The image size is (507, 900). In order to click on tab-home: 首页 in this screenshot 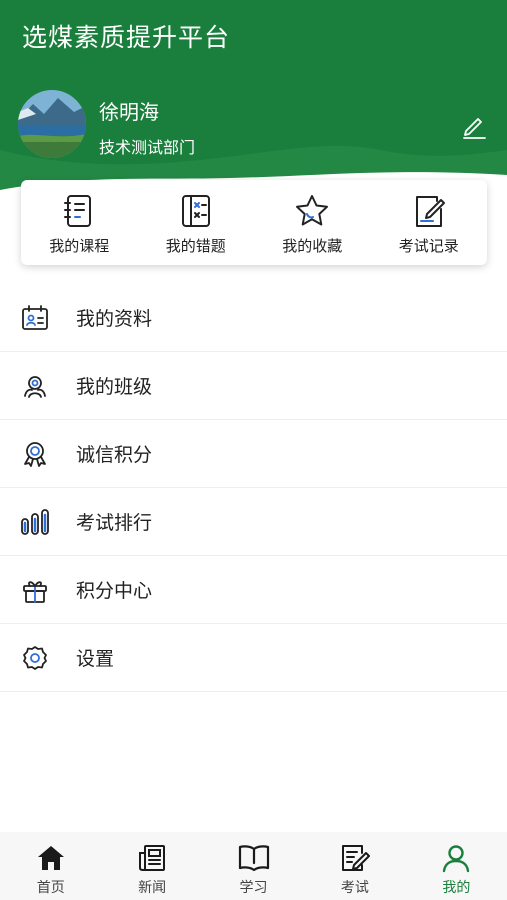, I will do `click(50, 866)`.